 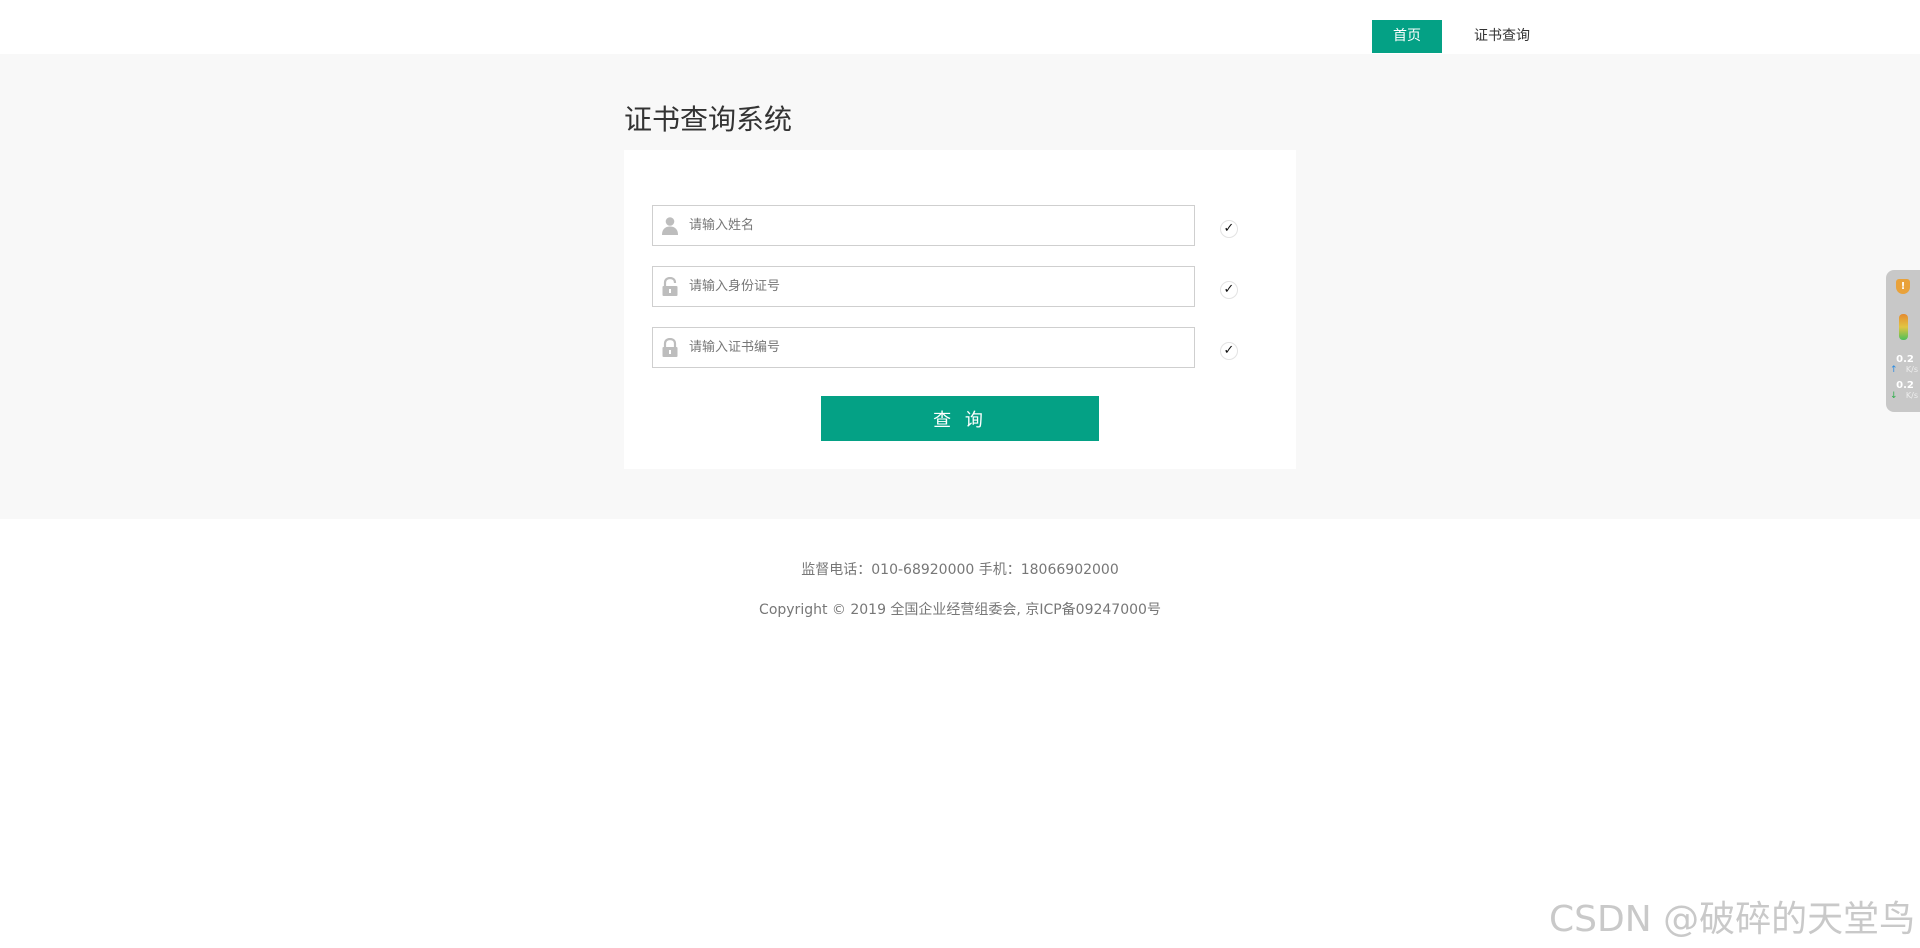 What do you see at coordinates (960, 27) in the screenshot?
I see `top-nav-bar: 首页 证书查询` at bounding box center [960, 27].